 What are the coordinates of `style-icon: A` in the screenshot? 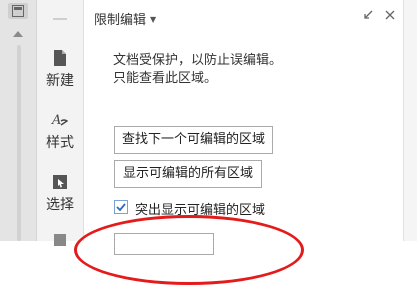 It's located at (60, 120).